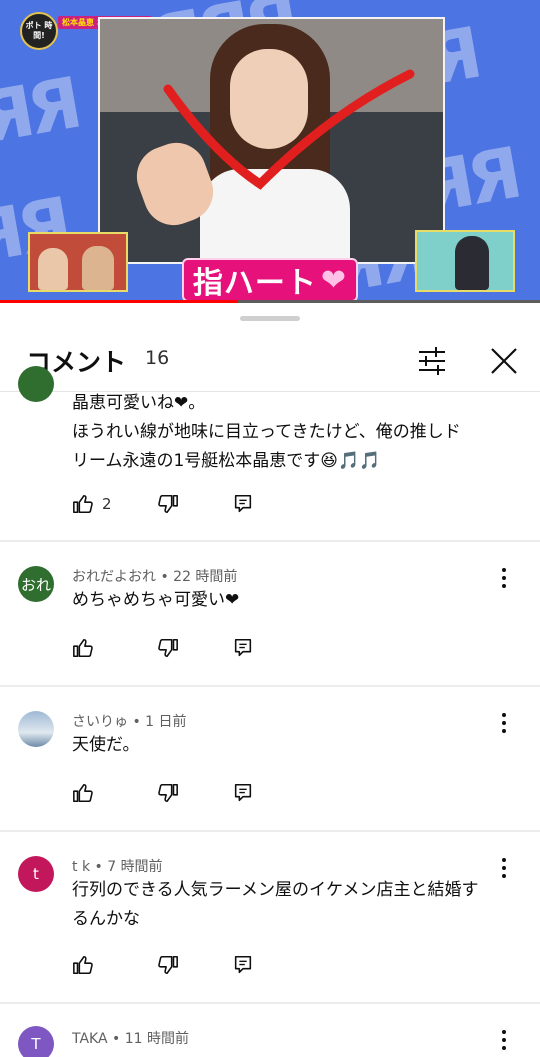 This screenshot has height=1057, width=540. Describe the element at coordinates (270, 318) in the screenshot. I see `drag-handle` at that location.